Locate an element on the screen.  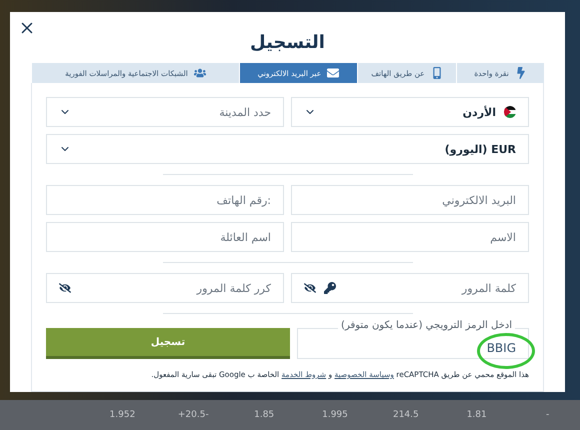
input-field: :رقم الهاتف is located at coordinates (165, 200).